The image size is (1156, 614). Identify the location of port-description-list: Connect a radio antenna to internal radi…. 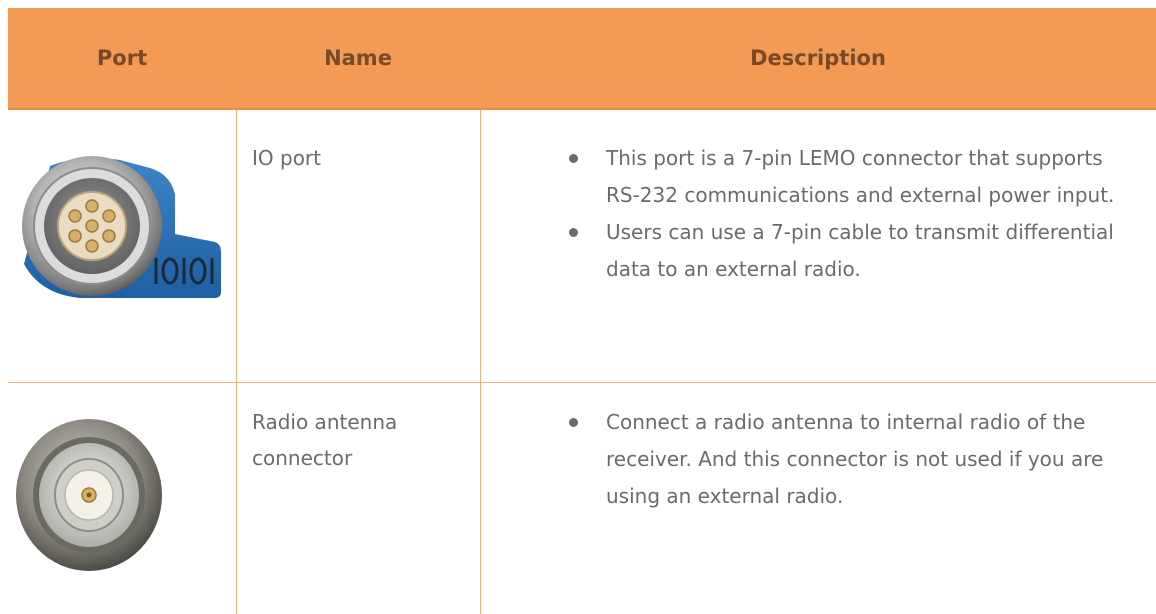
(852, 459).